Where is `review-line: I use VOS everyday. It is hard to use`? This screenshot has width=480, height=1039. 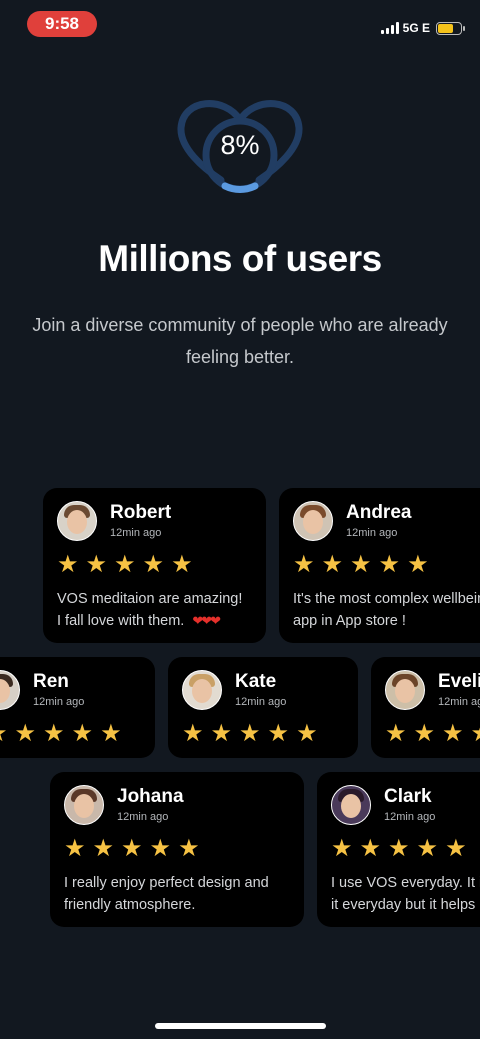
review-line: I use VOS everyday. It is hard to use is located at coordinates (405, 883).